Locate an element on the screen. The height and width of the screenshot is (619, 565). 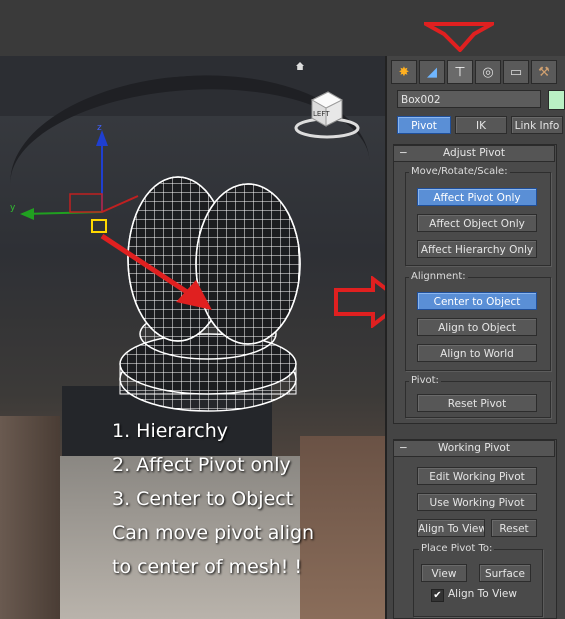
align-to-world-button: Align to World is located at coordinates (477, 353).